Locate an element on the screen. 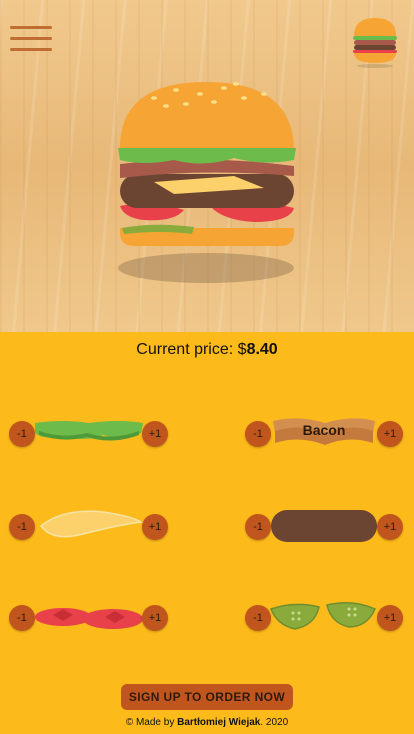 This screenshot has width=414, height=734. cheese-plus-button: +1 is located at coordinates (155, 527).